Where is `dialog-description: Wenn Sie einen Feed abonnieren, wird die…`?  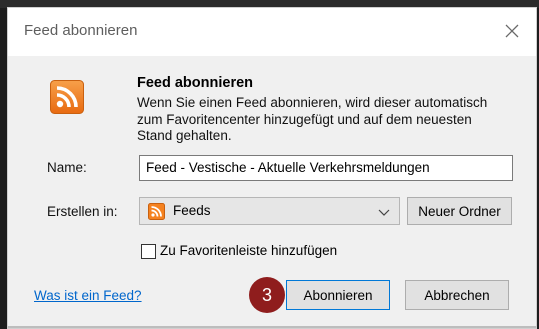
dialog-description: Wenn Sie einen Feed abonnieren, wird die… is located at coordinates (312, 119).